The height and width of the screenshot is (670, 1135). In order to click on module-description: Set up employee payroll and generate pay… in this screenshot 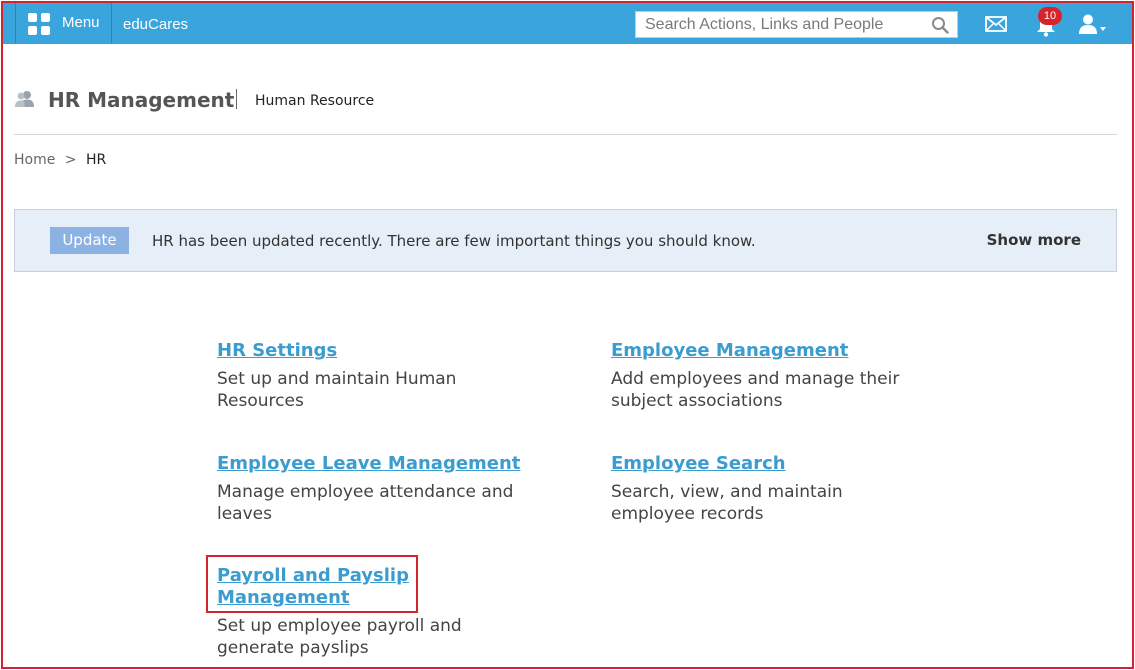, I will do `click(339, 637)`.